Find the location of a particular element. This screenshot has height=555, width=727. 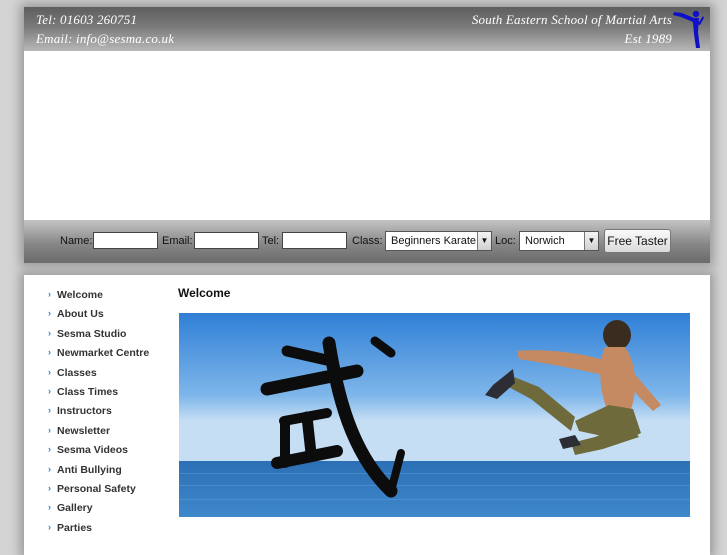

sidebar-item-label: Personal Safety is located at coordinates (96, 489).